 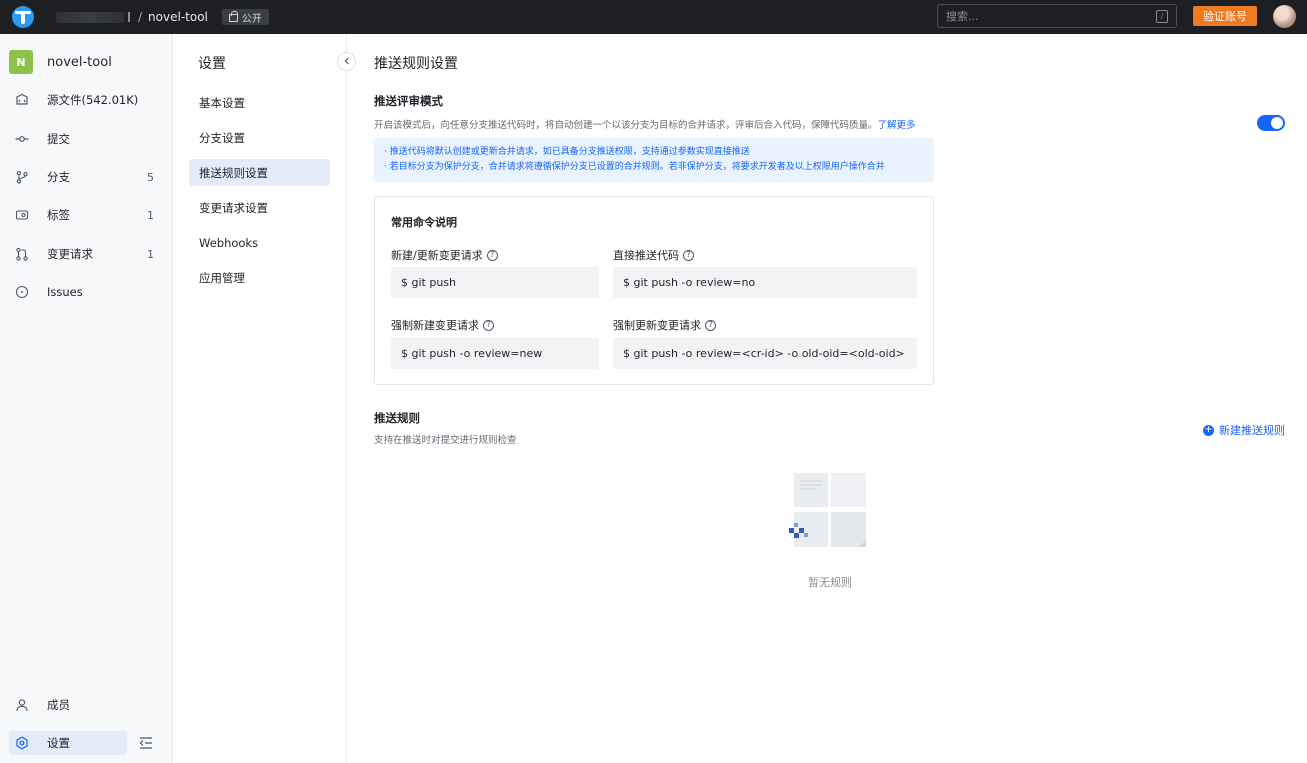 What do you see at coordinates (23, 17) in the screenshot?
I see `app-logo-icon` at bounding box center [23, 17].